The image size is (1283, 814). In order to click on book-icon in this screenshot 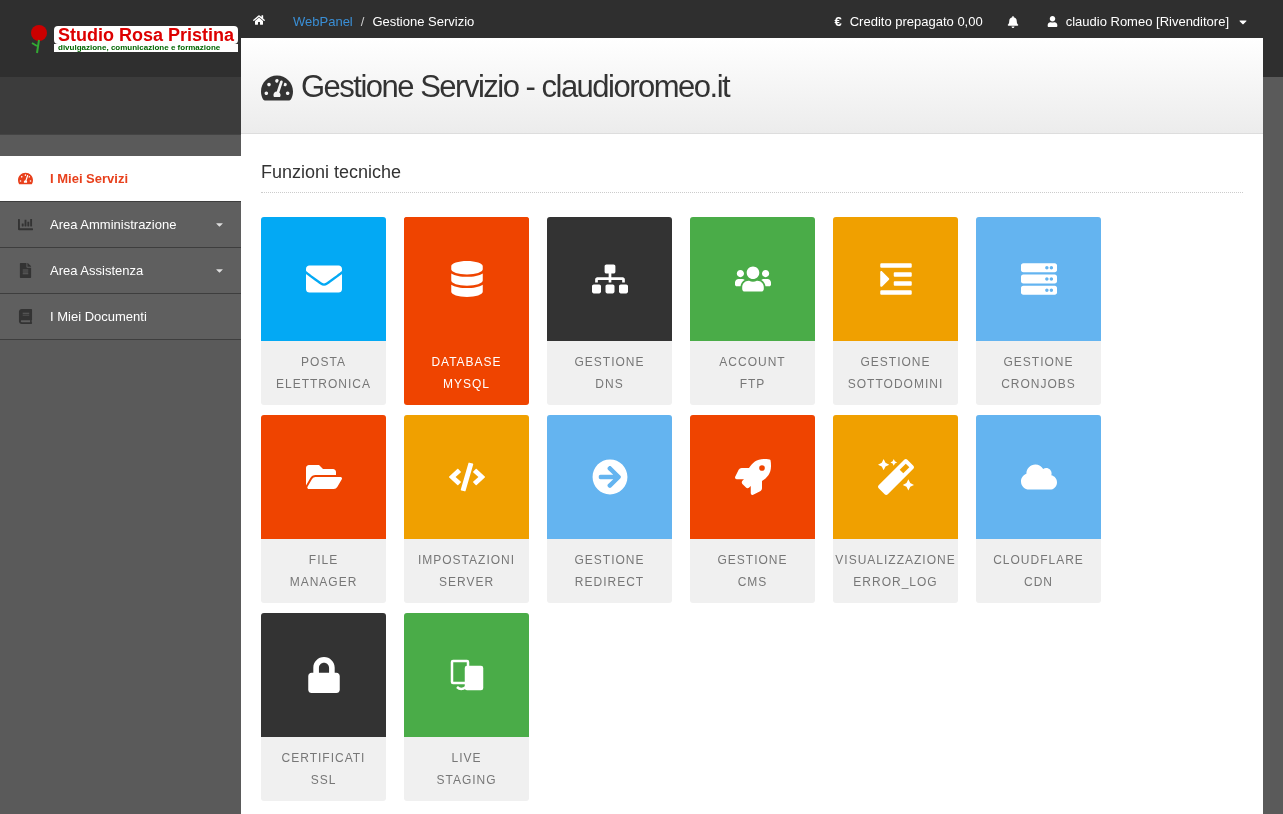, I will do `click(25, 316)`.